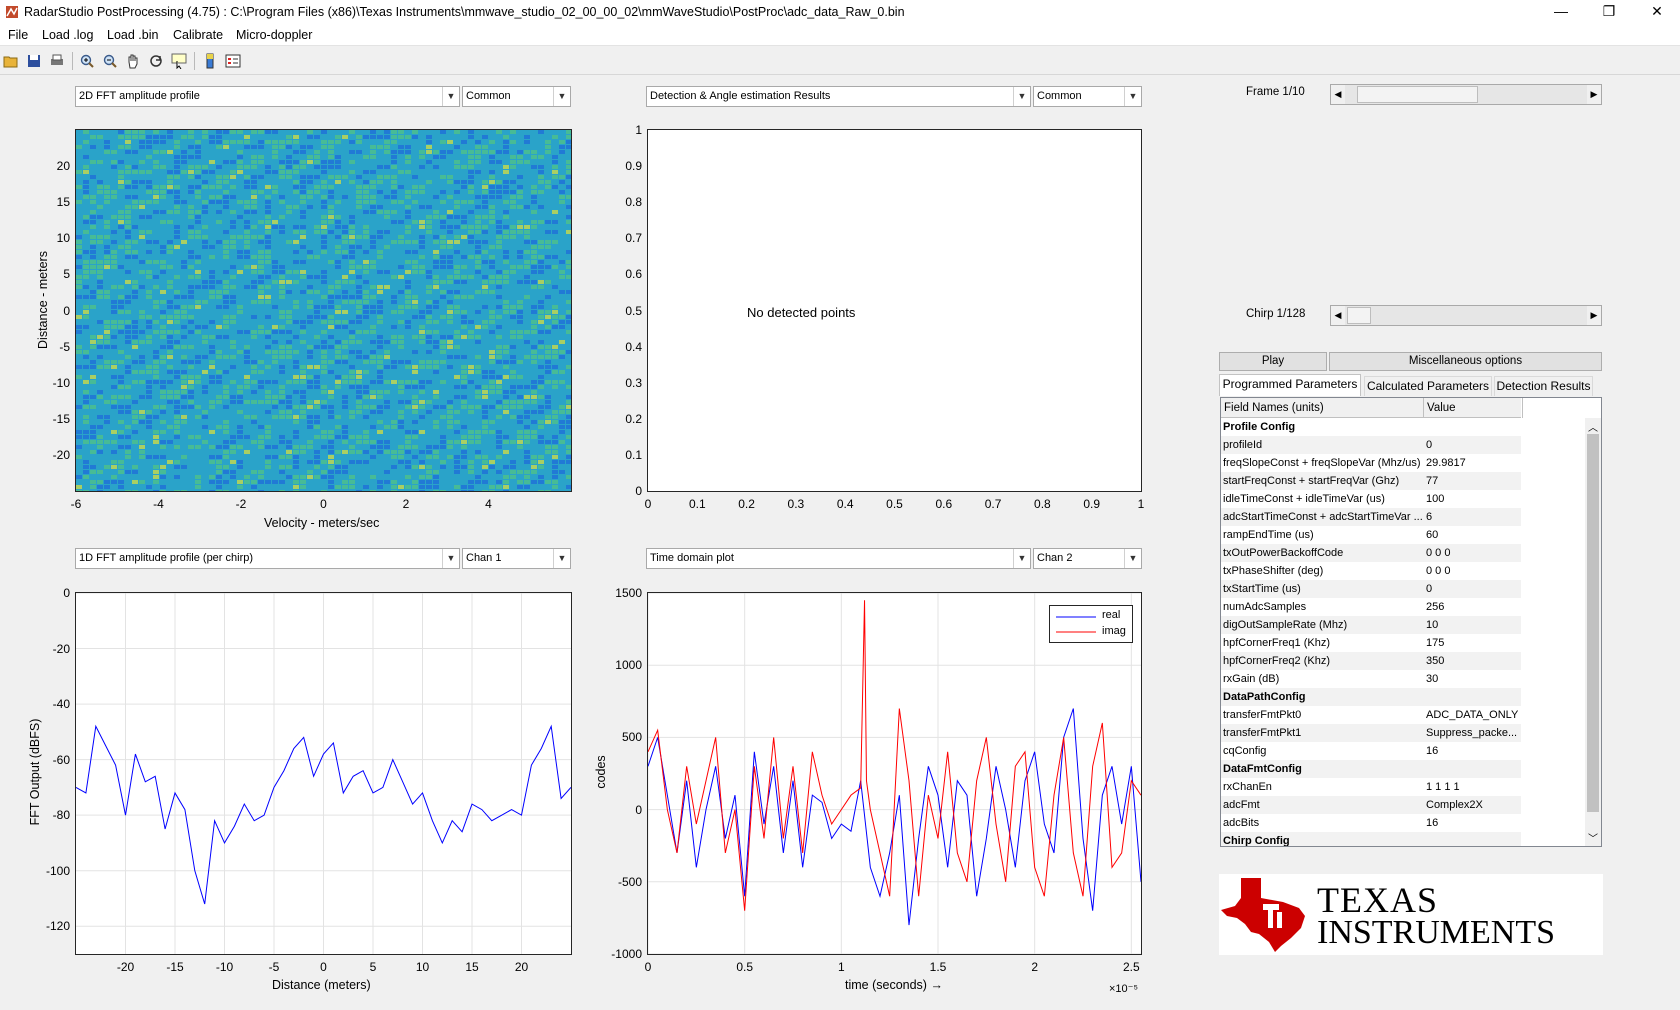 Image resolution: width=1680 pixels, height=1010 pixels. Describe the element at coordinates (179, 61) in the screenshot. I see `data-cursor-icon` at that location.